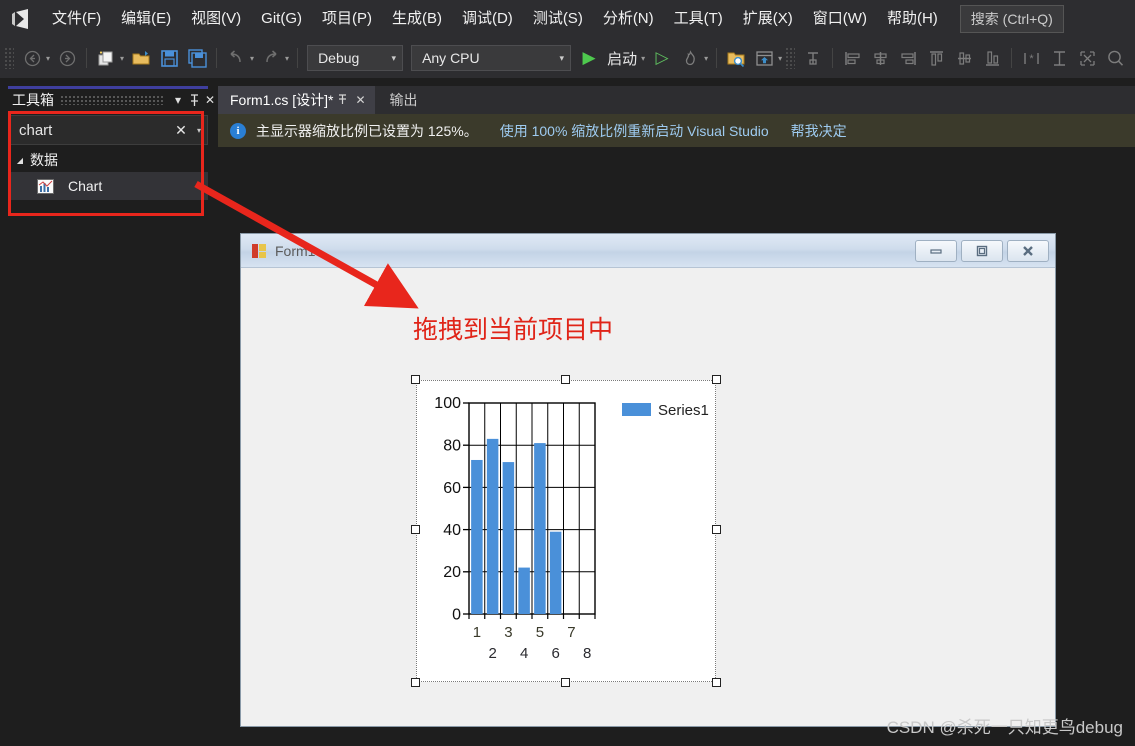  I want to click on navigate-backward-icon, so click(32, 58).